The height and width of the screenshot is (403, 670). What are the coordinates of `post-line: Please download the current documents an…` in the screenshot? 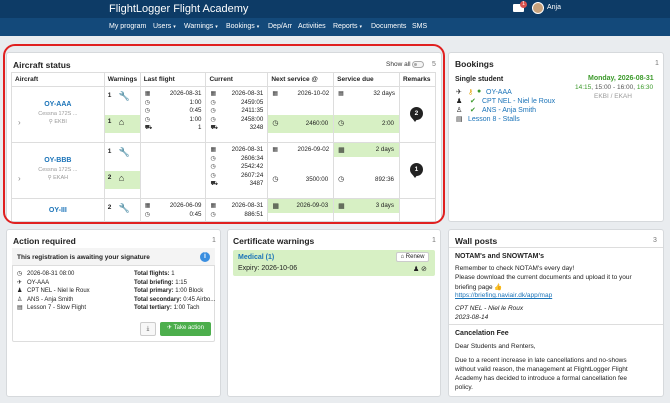 It's located at (543, 277).